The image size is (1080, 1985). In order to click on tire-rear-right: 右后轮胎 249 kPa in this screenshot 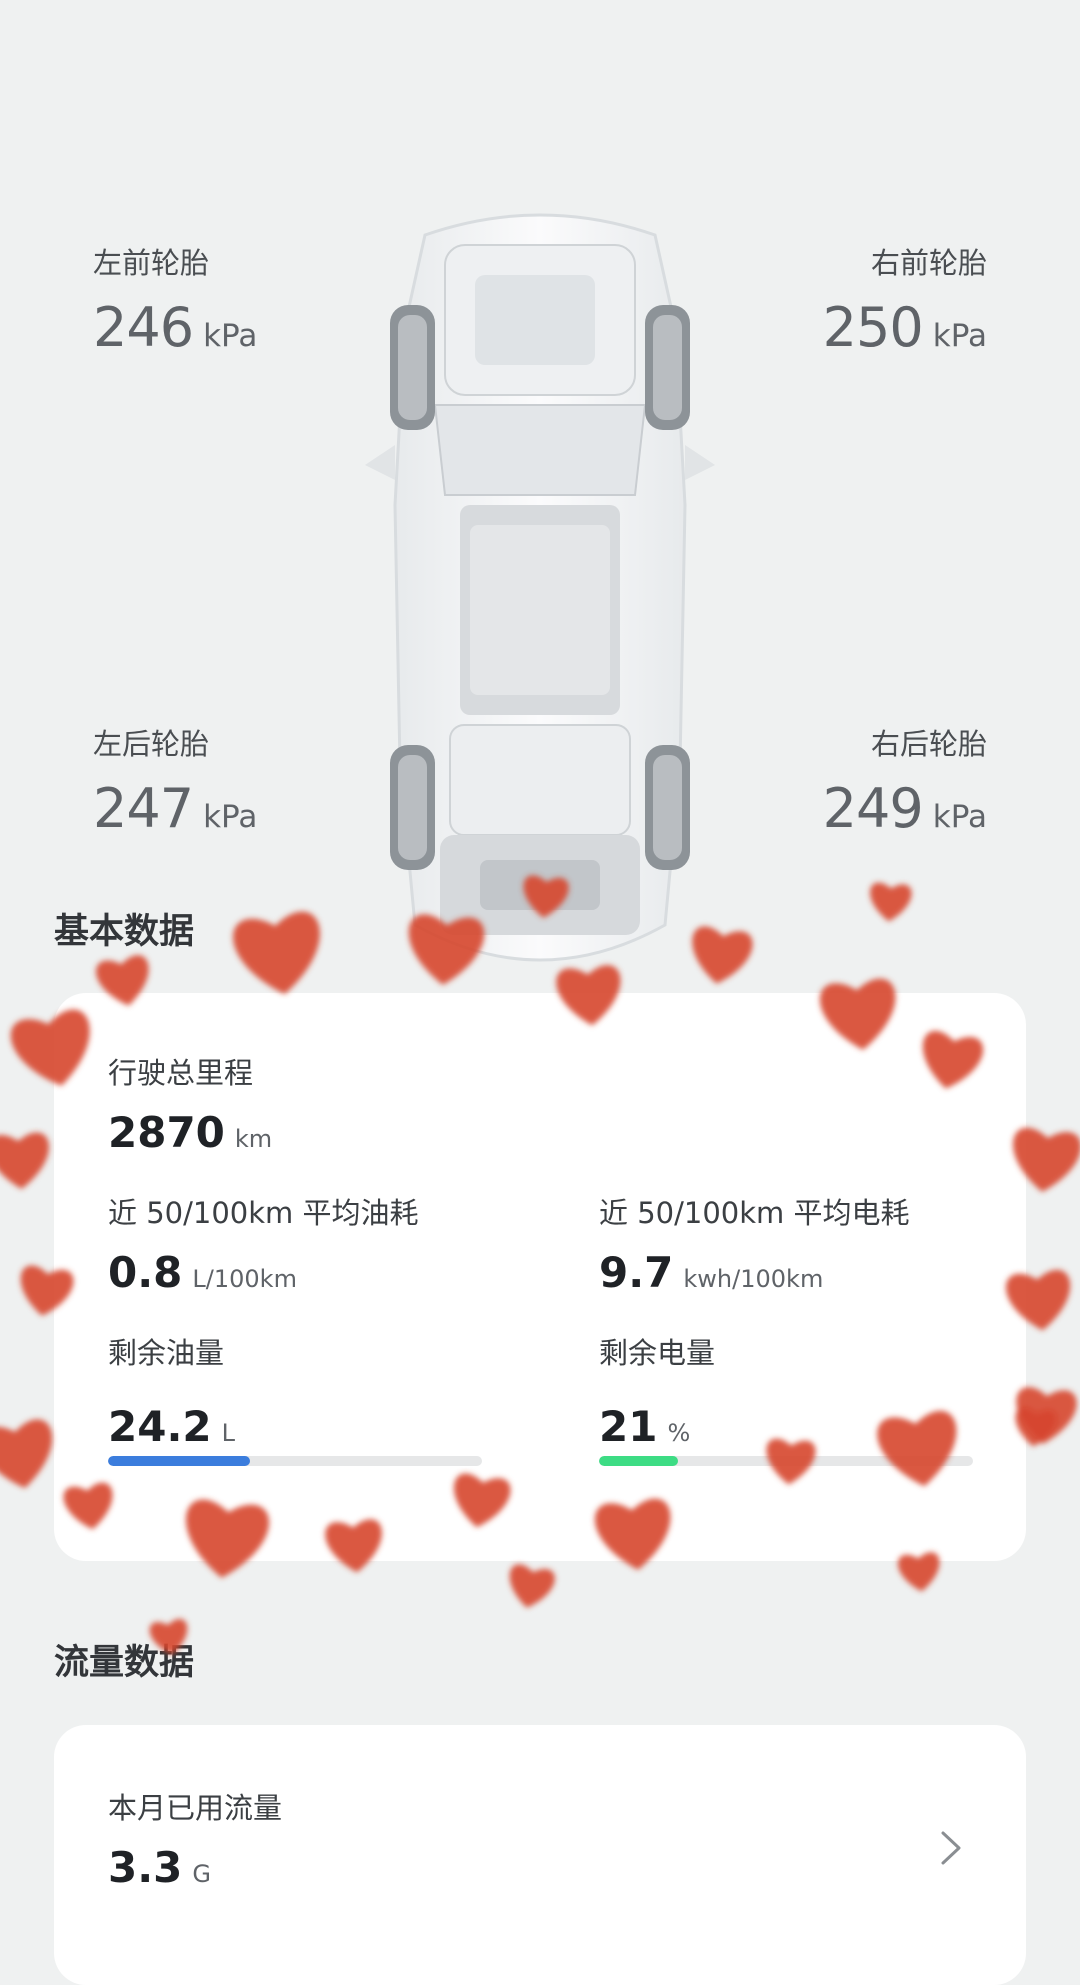, I will do `click(905, 780)`.